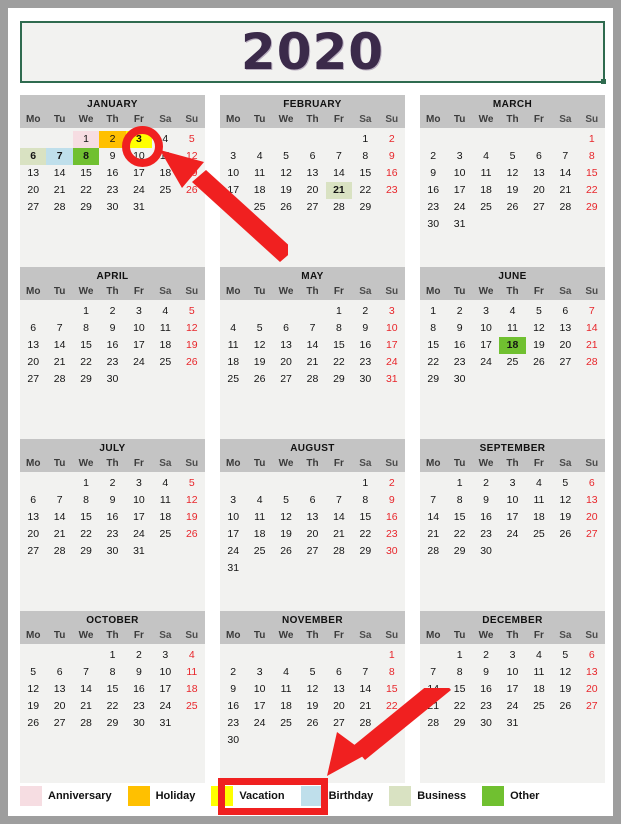  I want to click on year-title-box: 2020, so click(313, 52).